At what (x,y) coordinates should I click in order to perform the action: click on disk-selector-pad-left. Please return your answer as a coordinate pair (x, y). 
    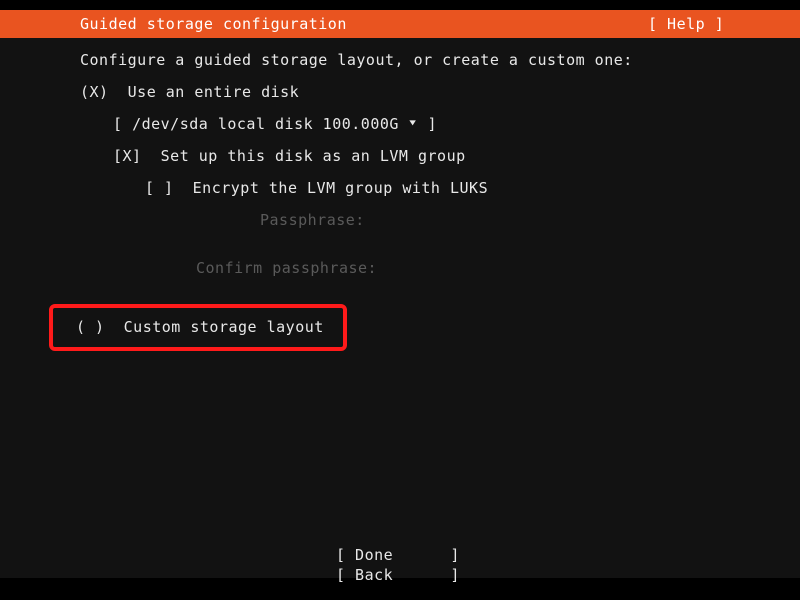
    Looking at the image, I should click on (128, 124).